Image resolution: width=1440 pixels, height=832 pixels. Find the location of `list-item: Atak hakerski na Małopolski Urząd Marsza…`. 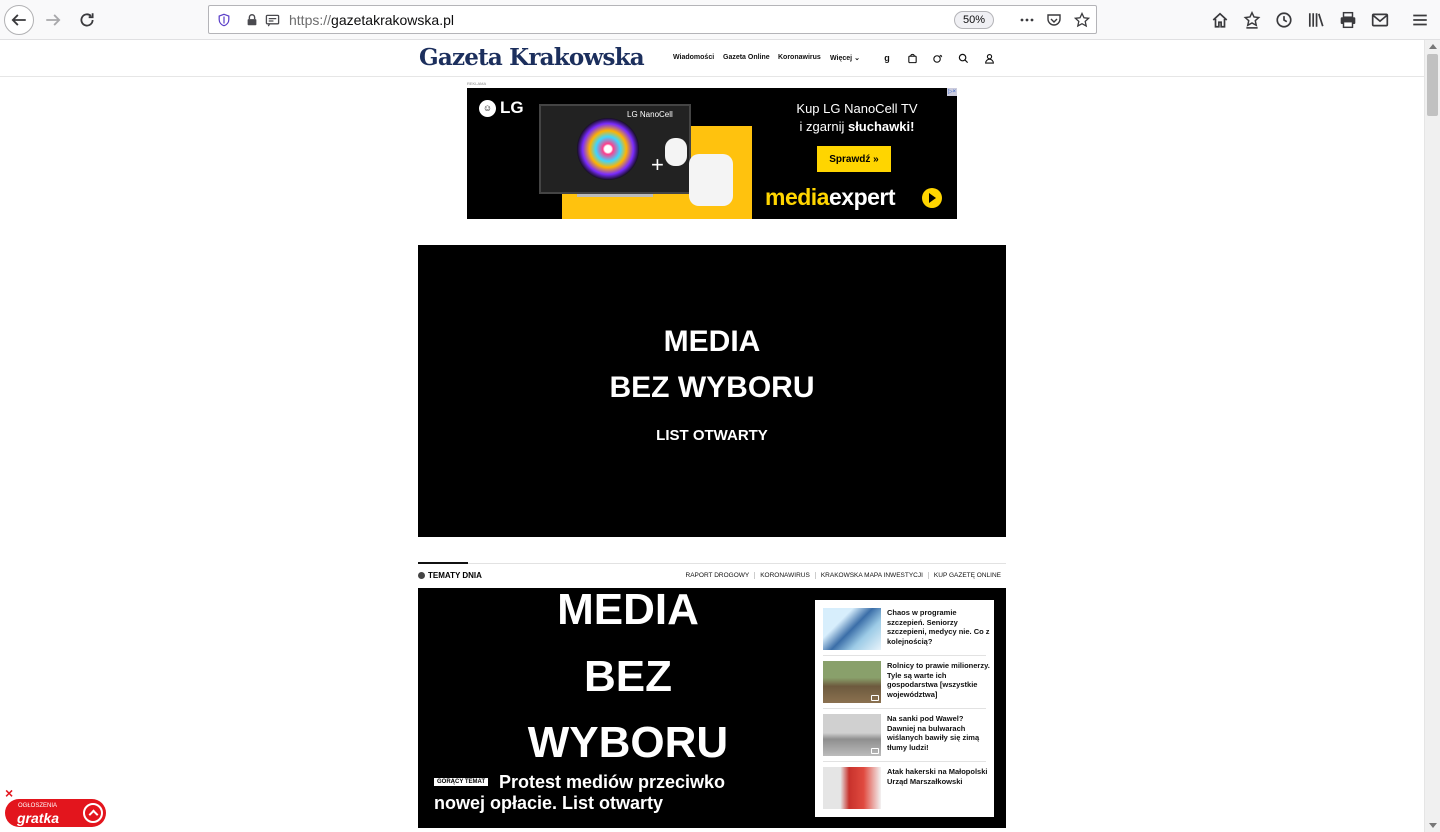

list-item: Atak hakerski na Małopolski Urząd Marsza… is located at coordinates (905, 788).